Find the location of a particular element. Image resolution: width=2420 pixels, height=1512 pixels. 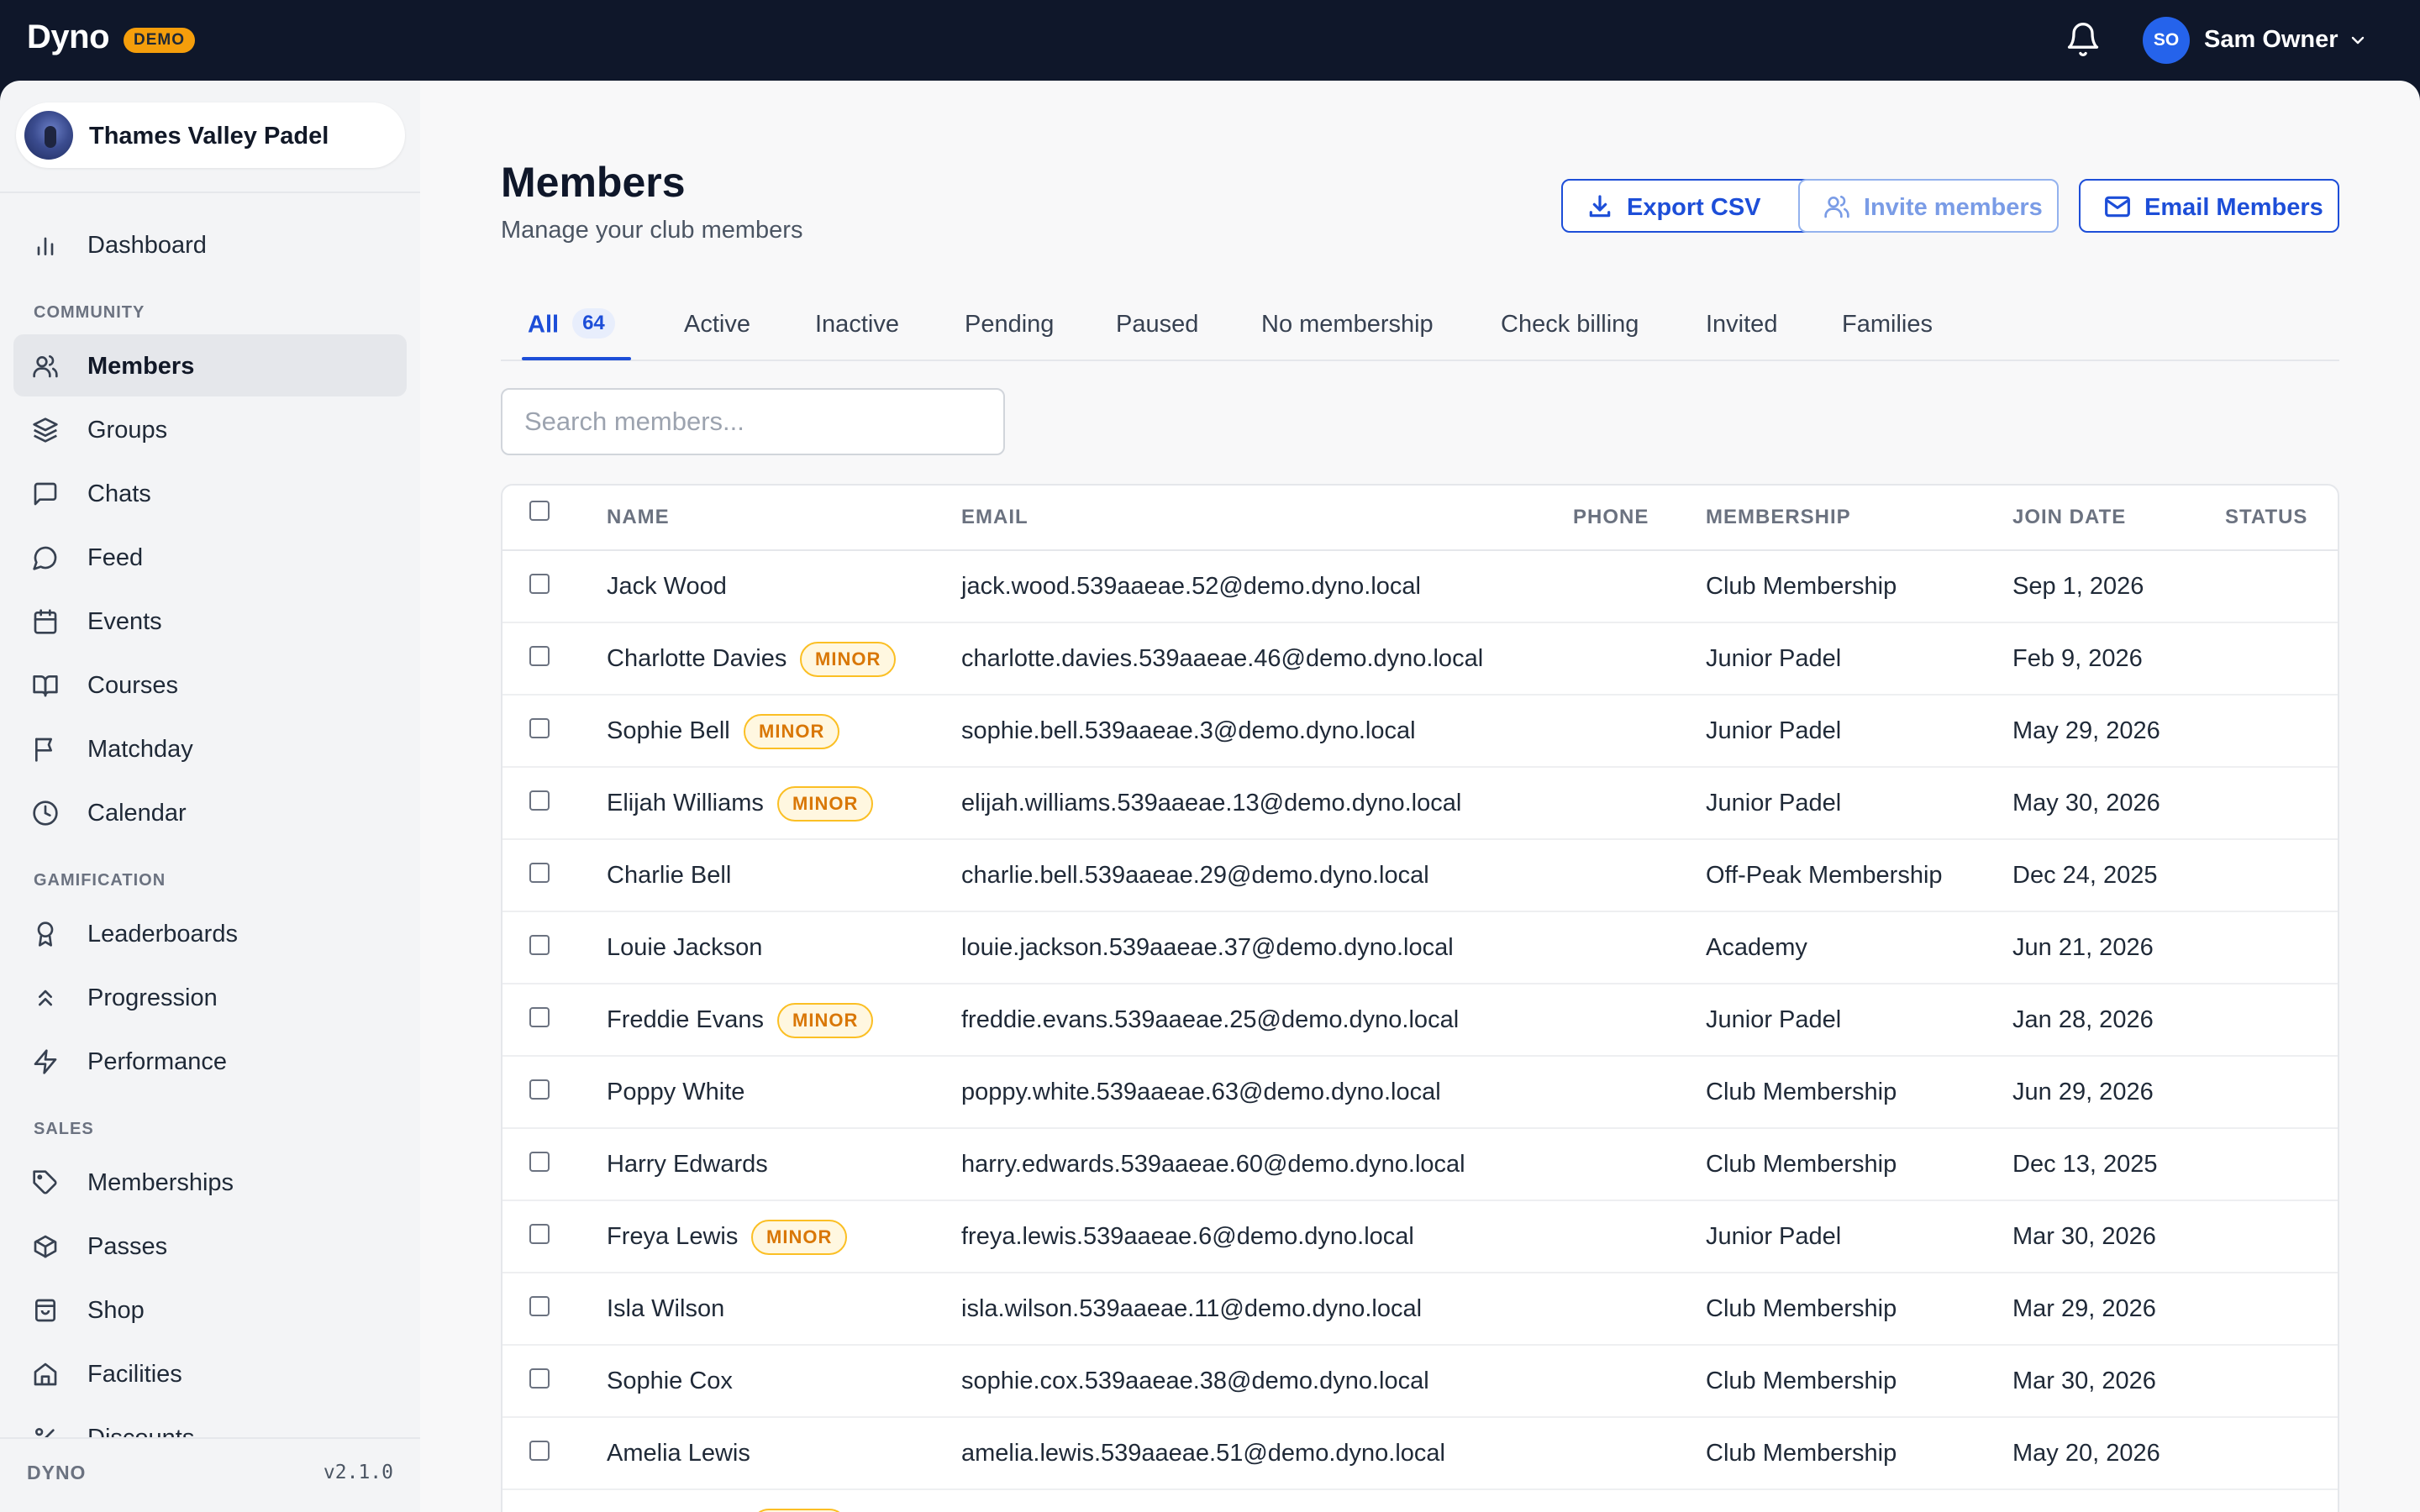

select-all-checkbox is located at coordinates (539, 511).